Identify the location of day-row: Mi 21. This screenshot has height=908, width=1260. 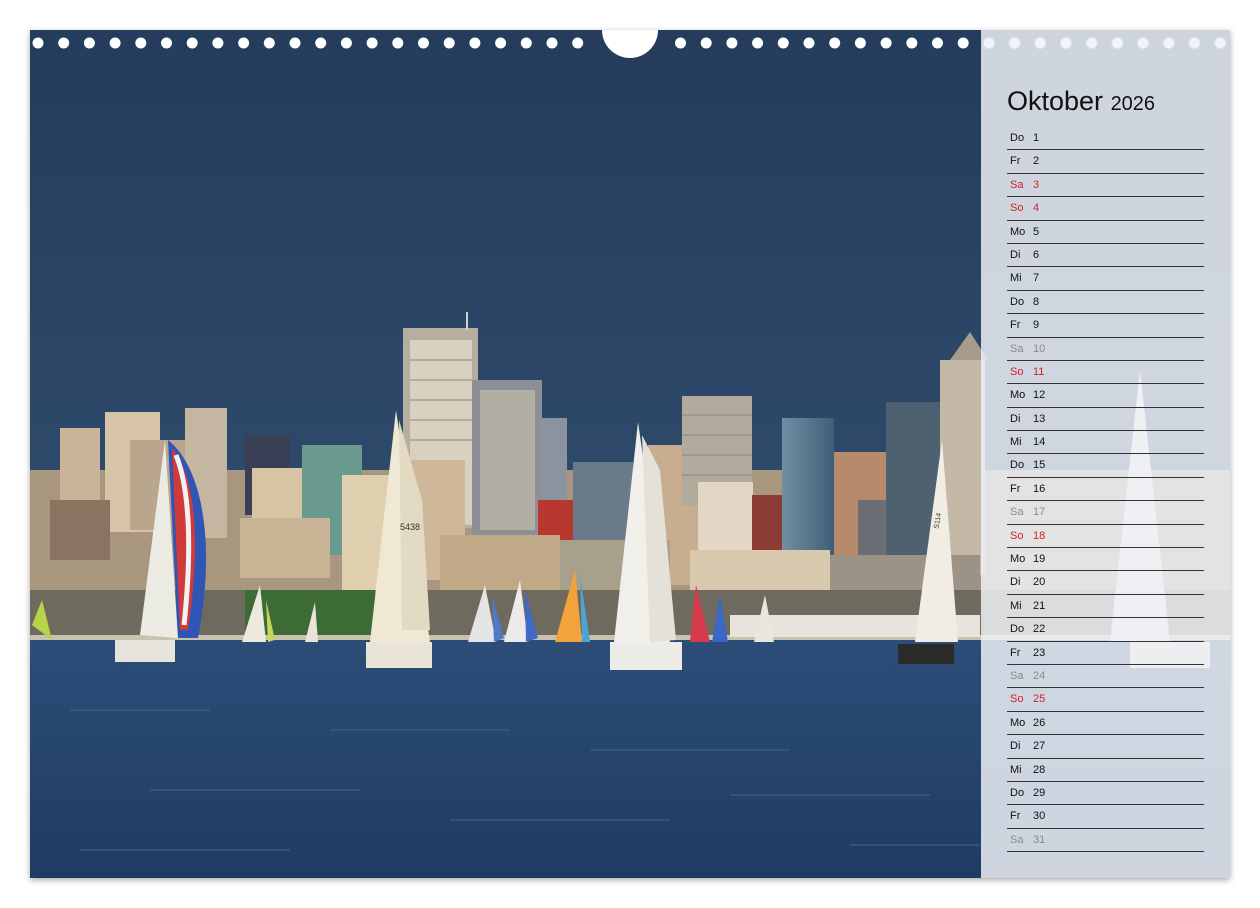
(1105, 607).